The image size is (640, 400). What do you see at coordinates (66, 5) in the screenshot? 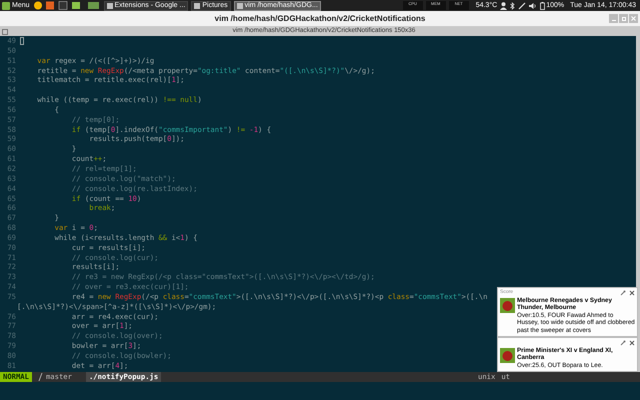
I see `launcher-icons` at bounding box center [66, 5].